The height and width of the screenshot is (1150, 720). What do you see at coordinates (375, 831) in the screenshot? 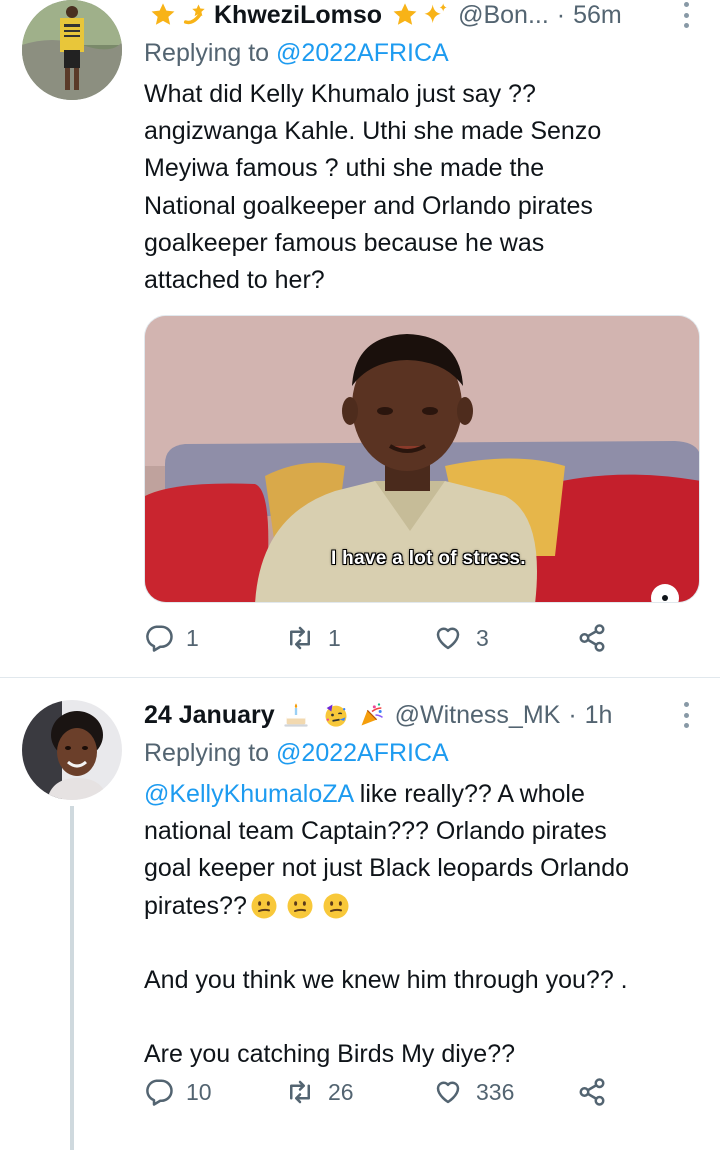
I see `text-line: national team Captain??? Orlando pirates` at bounding box center [375, 831].